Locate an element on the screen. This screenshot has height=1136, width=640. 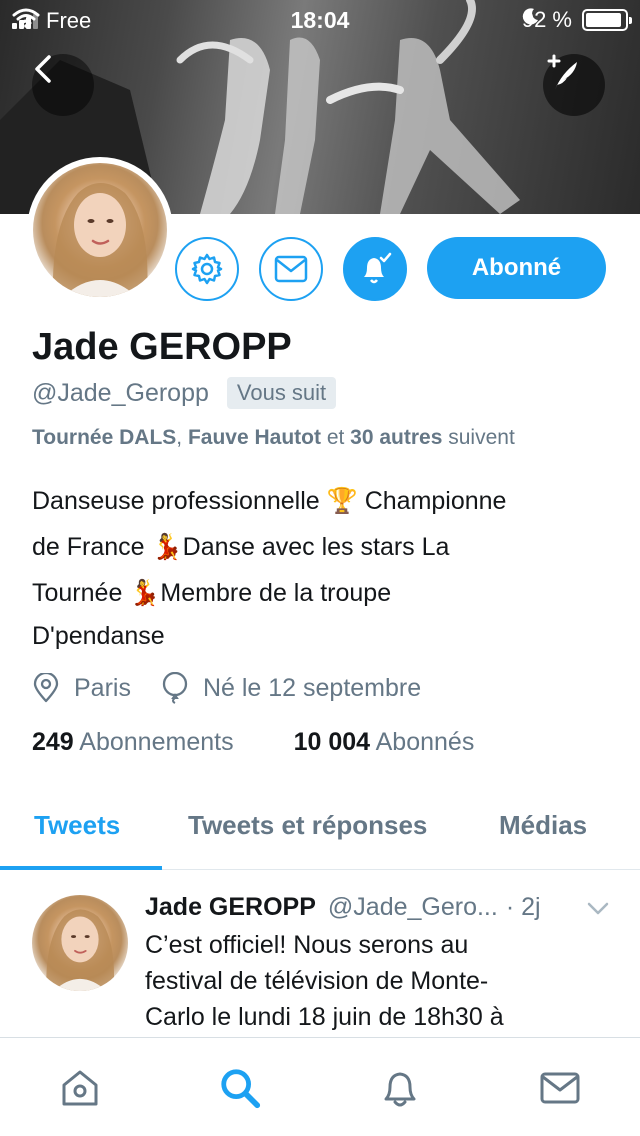
bottom-tab-bar is located at coordinates (320, 1086).